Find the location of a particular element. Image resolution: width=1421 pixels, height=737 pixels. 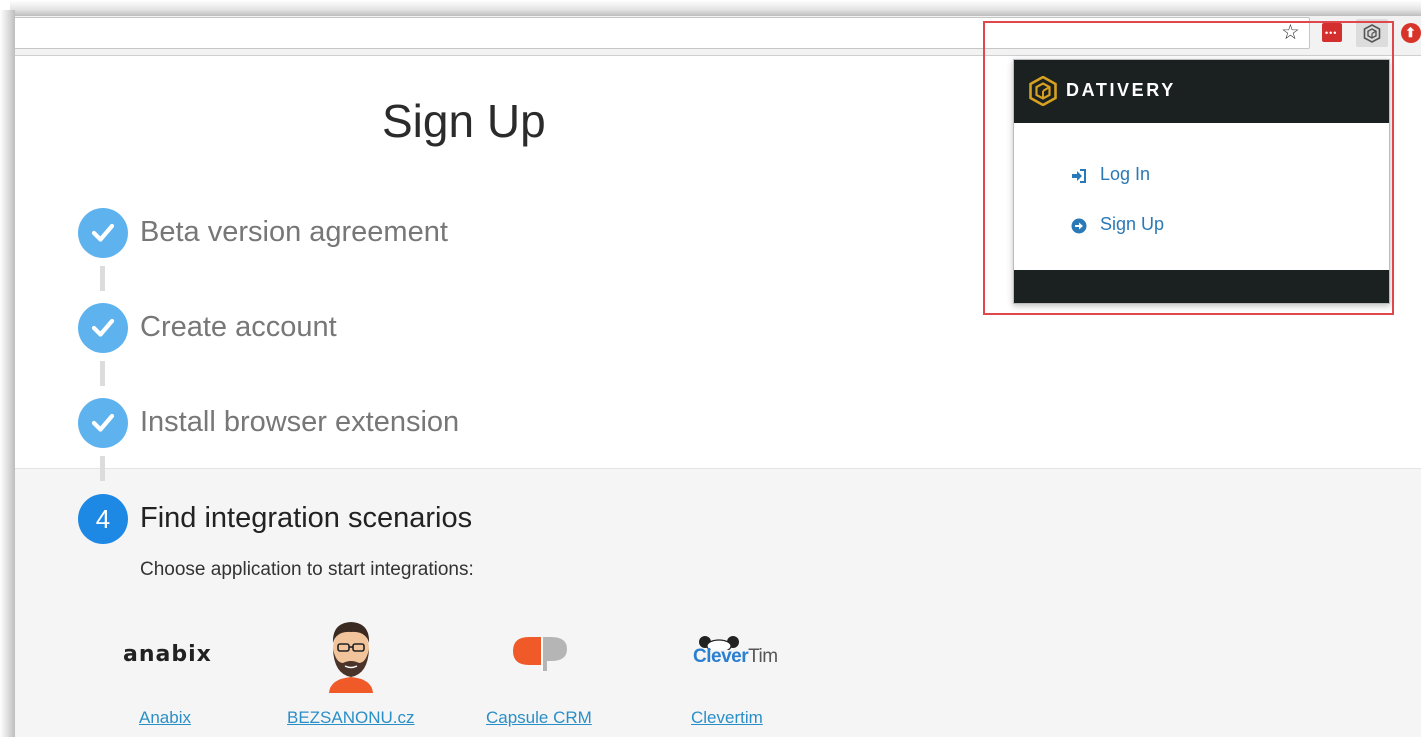

dativery-logo-icon is located at coordinates (1043, 91).